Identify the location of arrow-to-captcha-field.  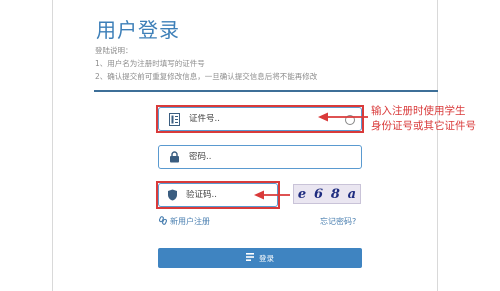
(272, 195).